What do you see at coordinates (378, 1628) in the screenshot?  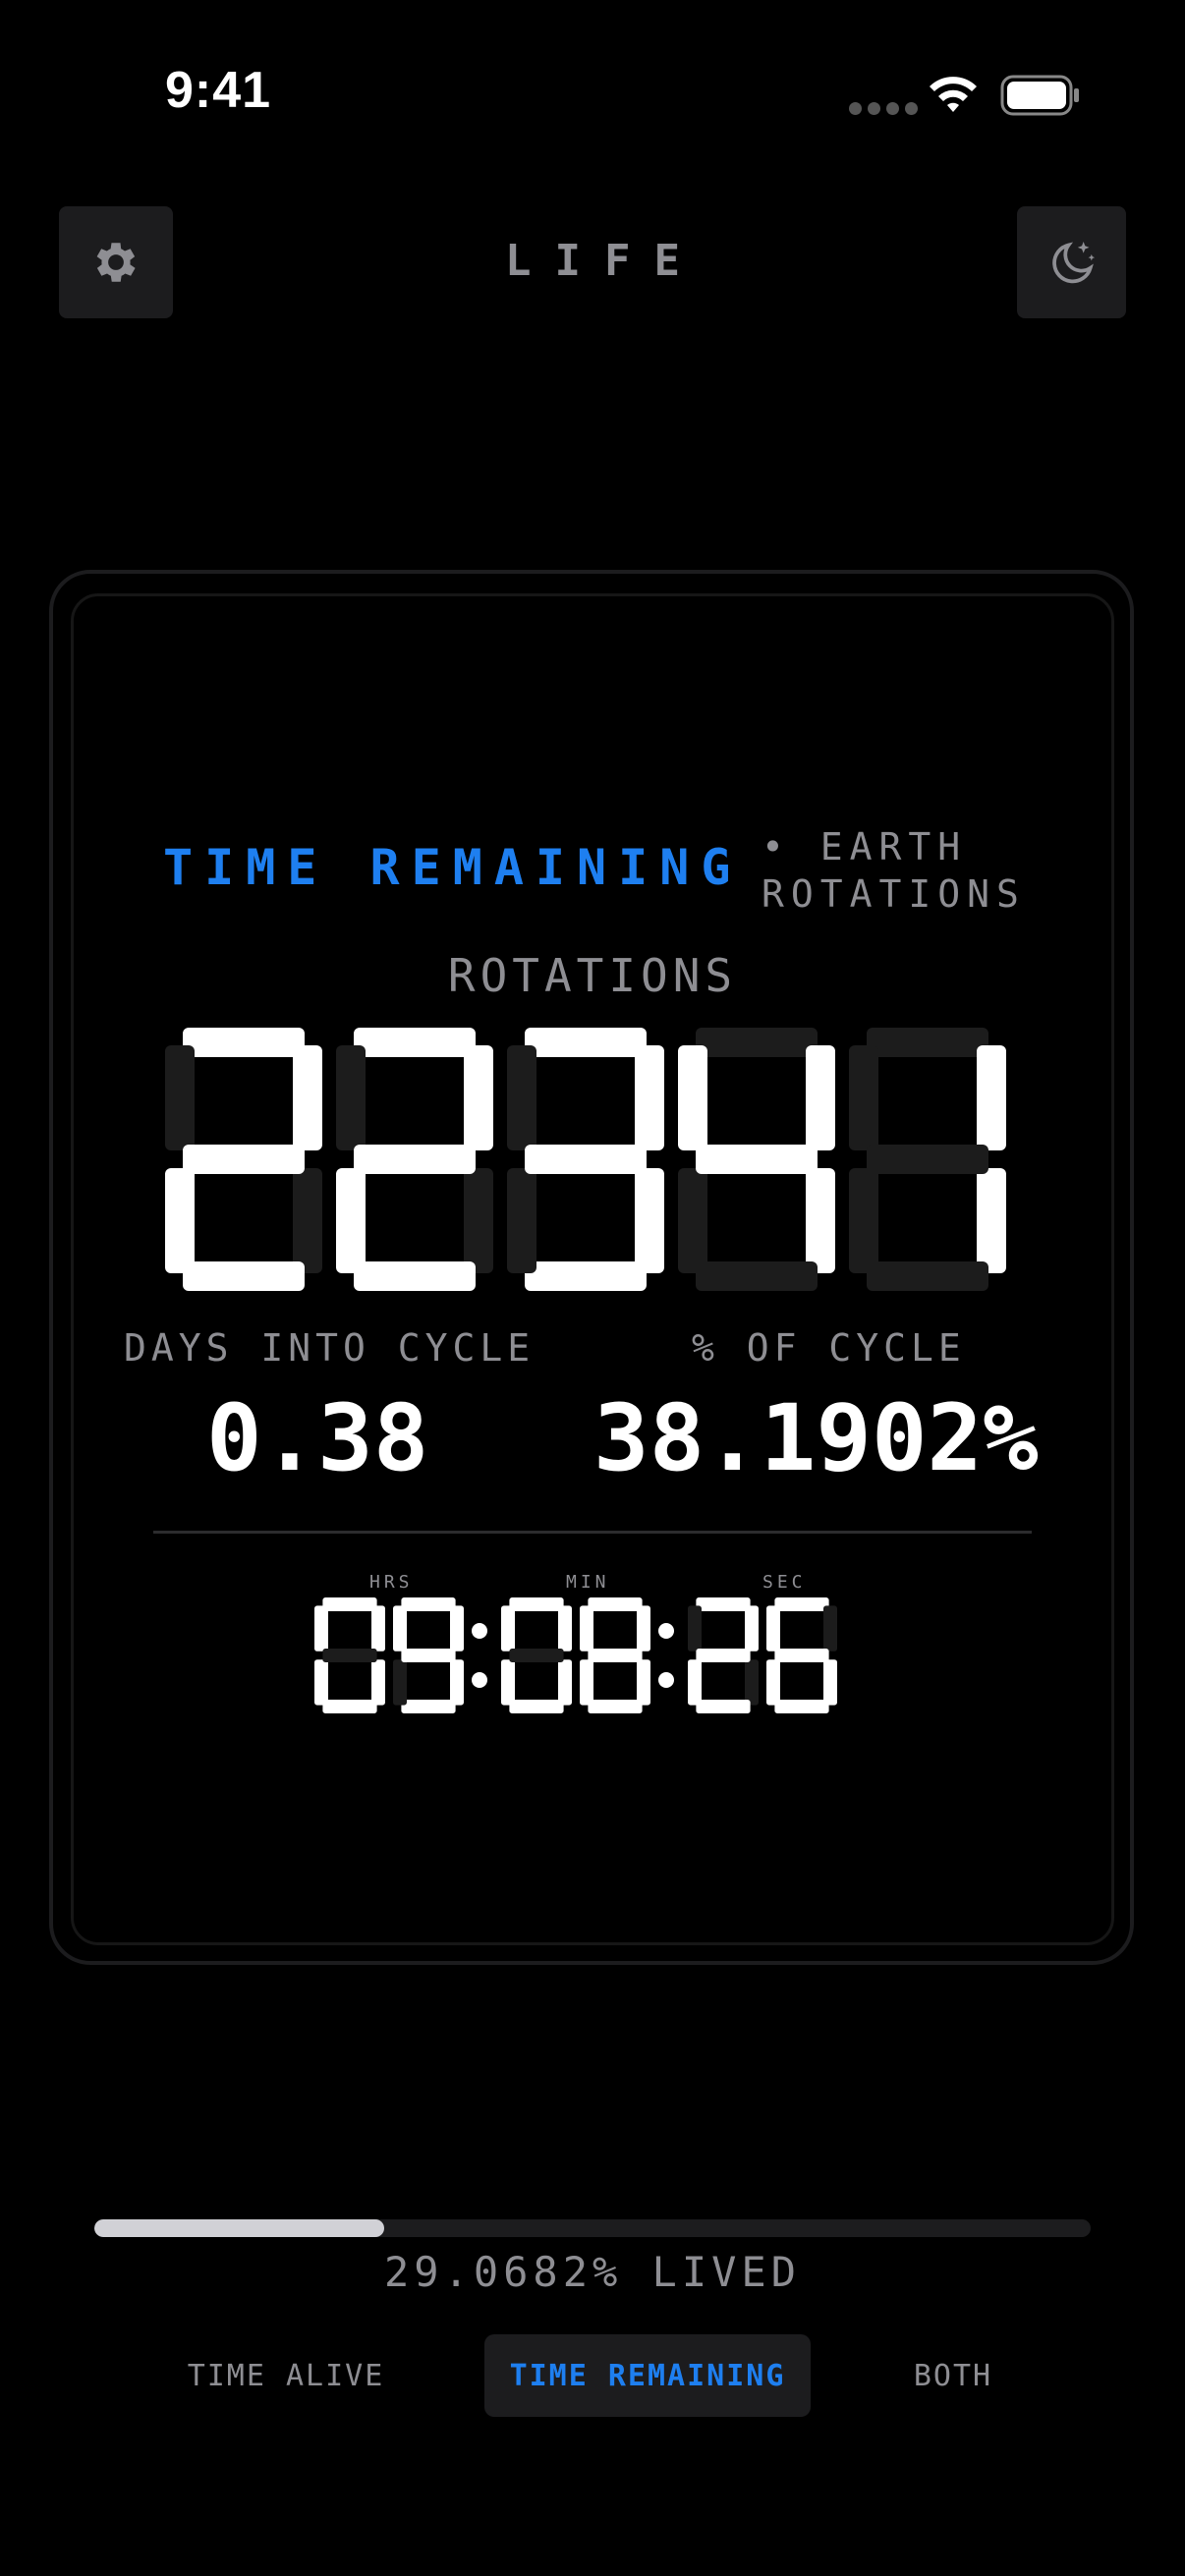 I see `clock-hrs-digit-0-segment-b` at bounding box center [378, 1628].